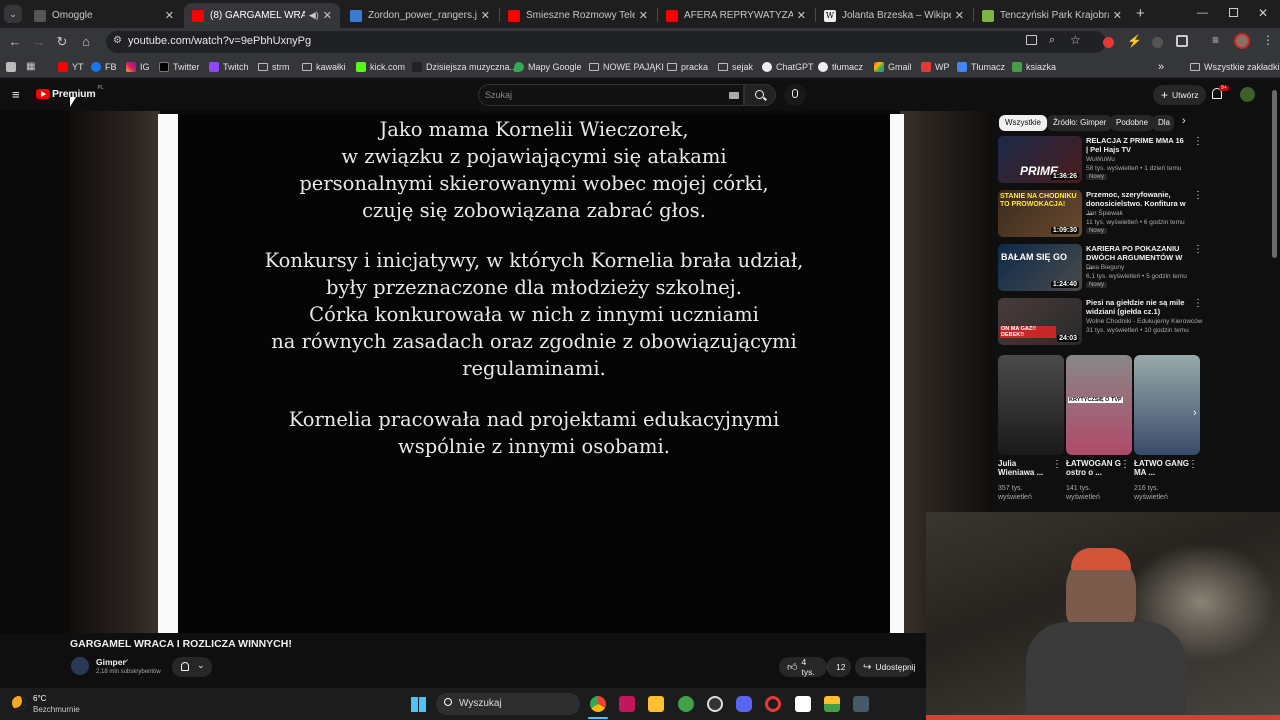  What do you see at coordinates (861, 704) in the screenshot?
I see `calculator-icon` at bounding box center [861, 704].